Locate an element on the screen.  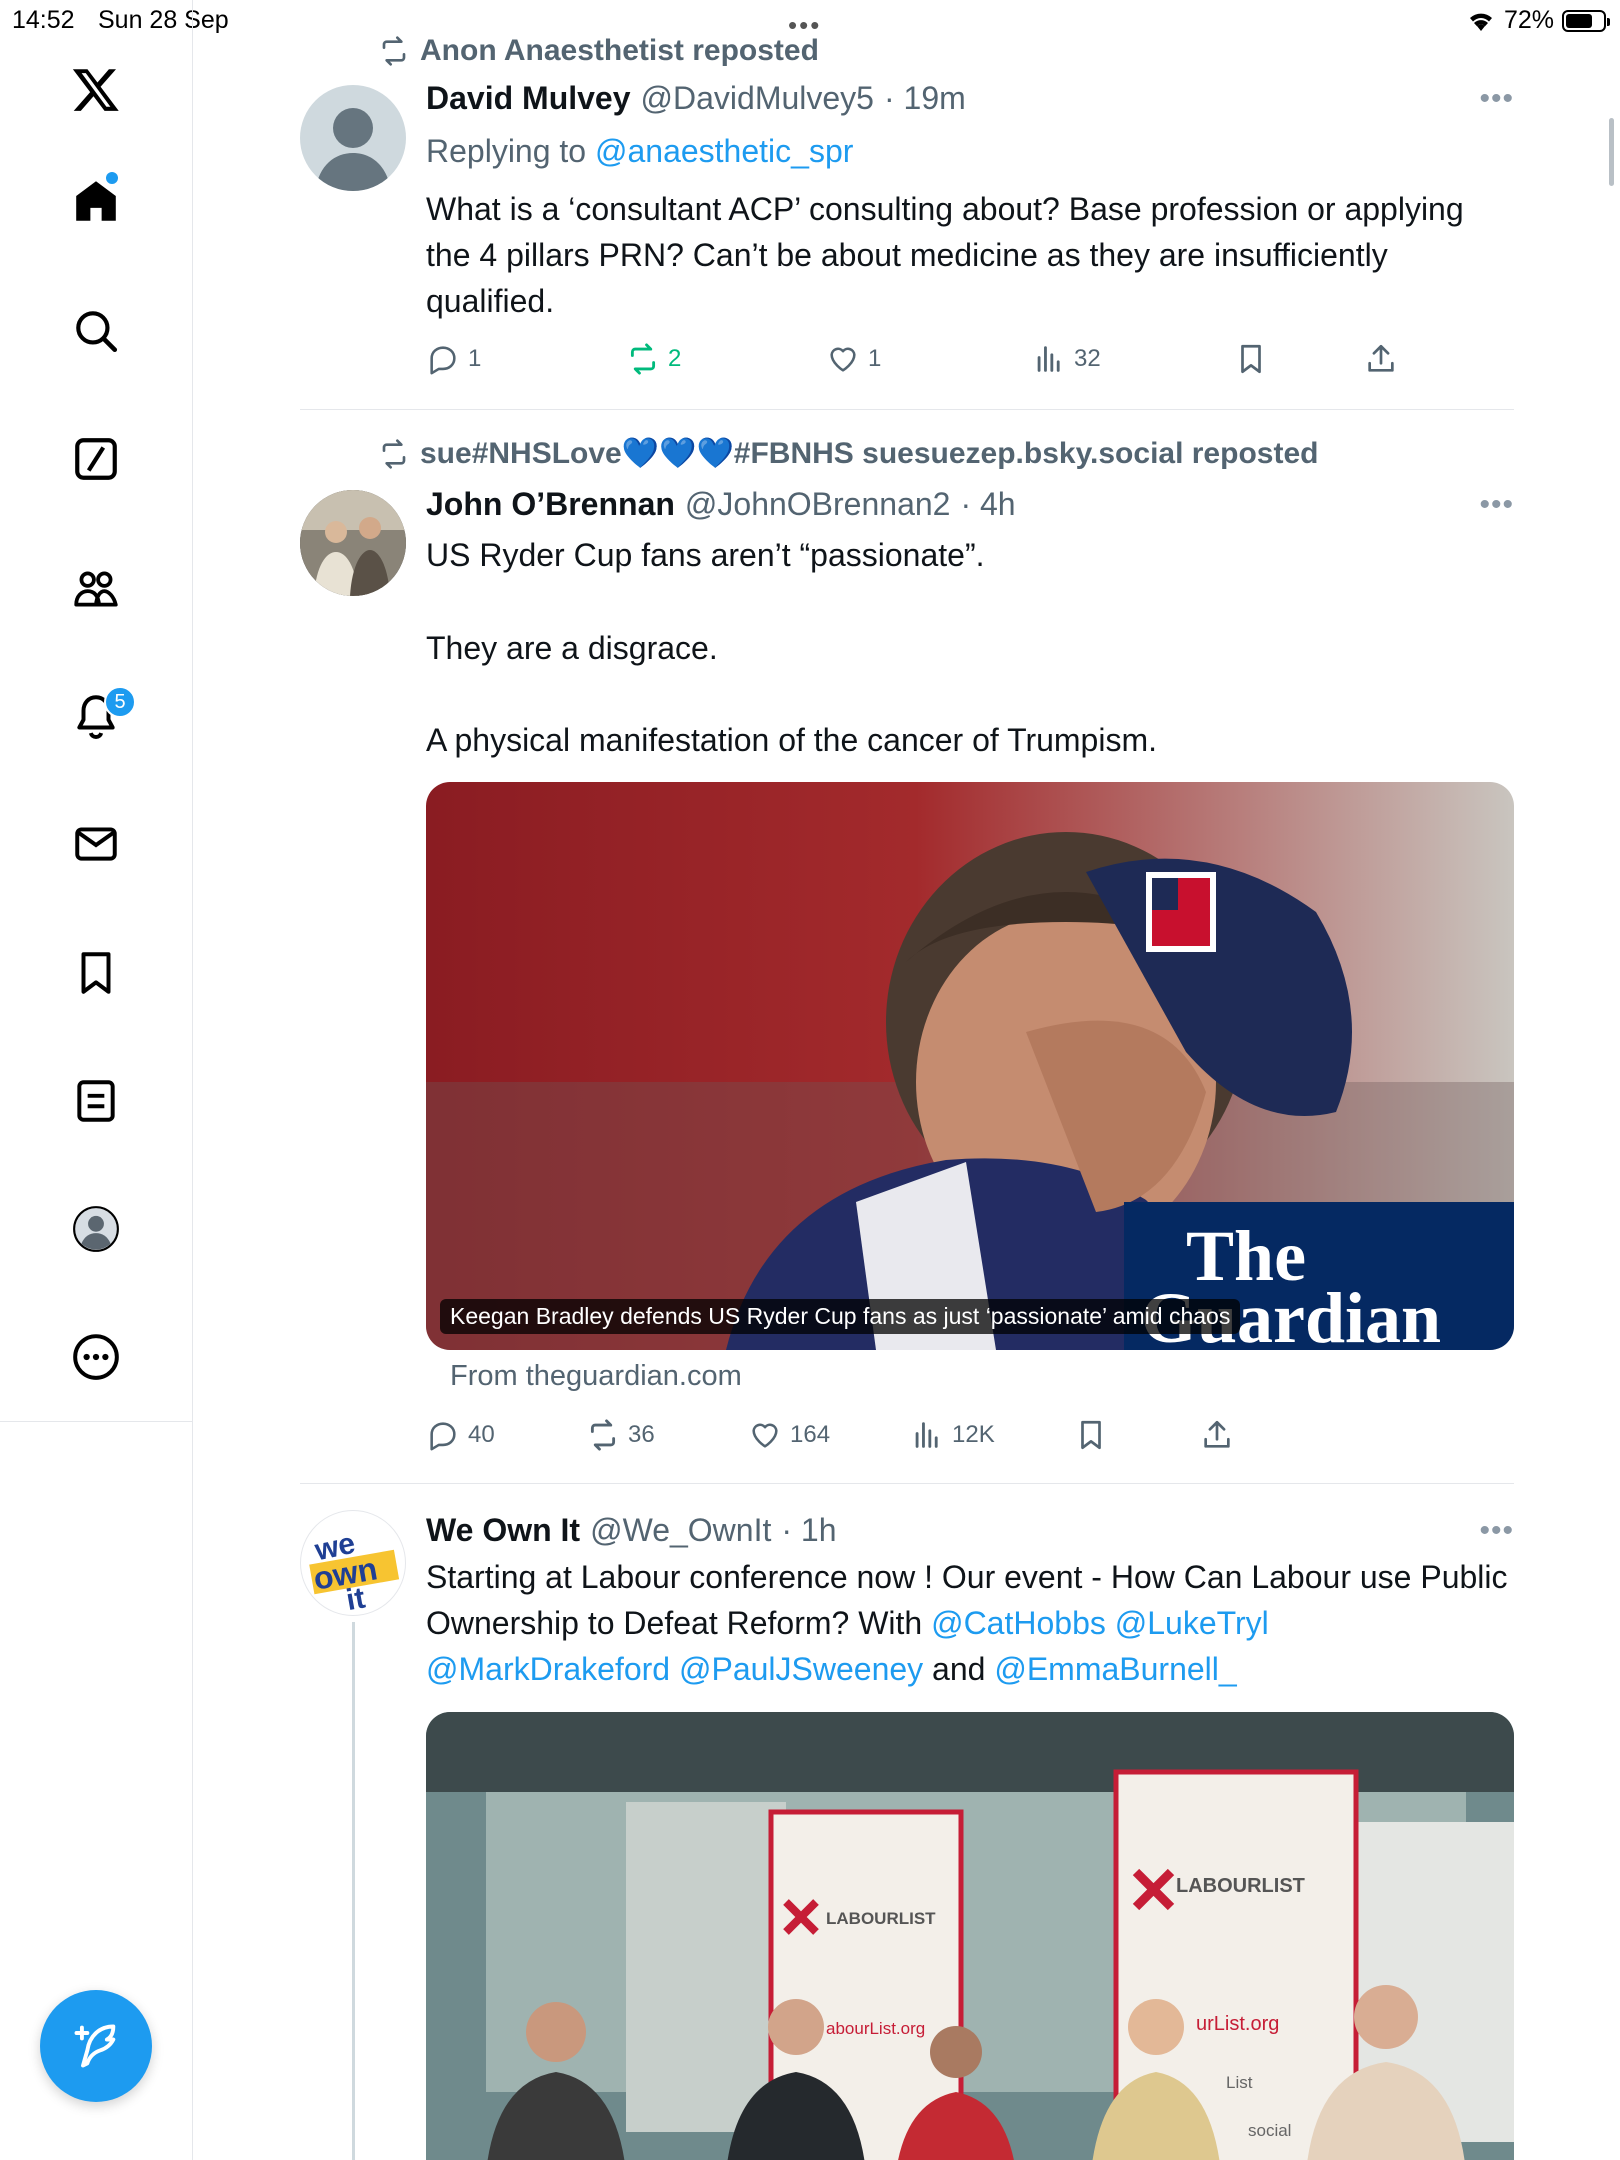
views-button: 12K is located at coordinates (952, 1435).